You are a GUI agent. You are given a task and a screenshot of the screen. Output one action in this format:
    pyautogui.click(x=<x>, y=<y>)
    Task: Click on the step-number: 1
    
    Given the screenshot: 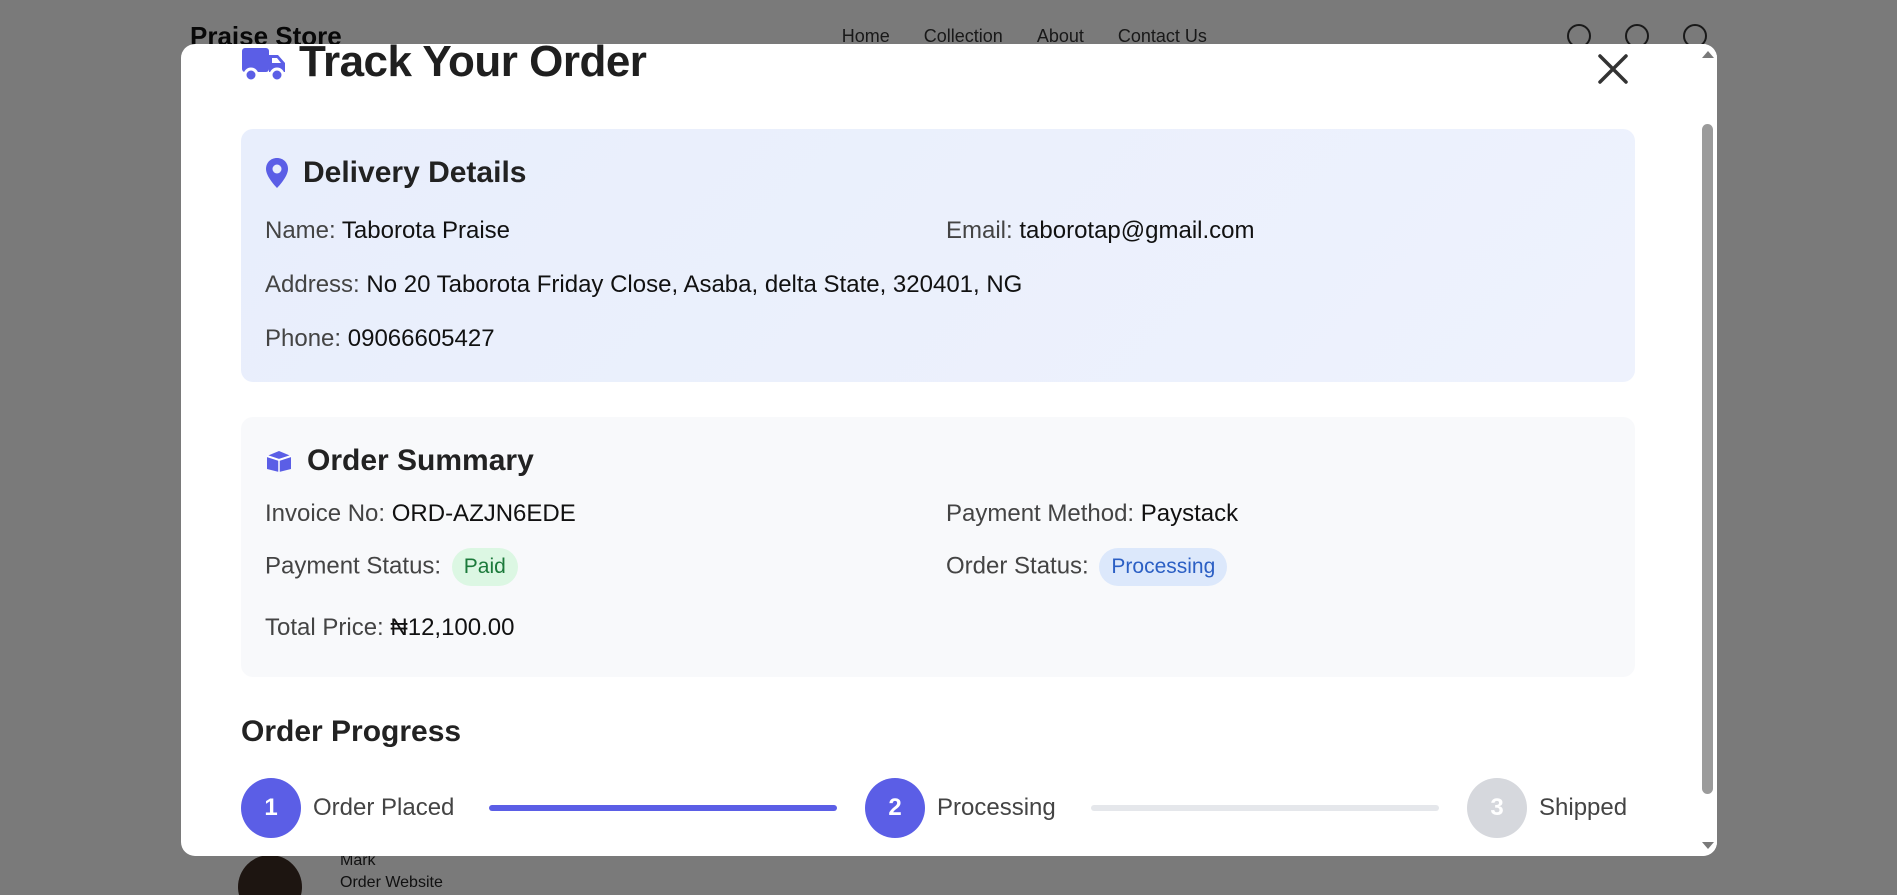 What is the action you would take?
    pyautogui.click(x=271, y=808)
    